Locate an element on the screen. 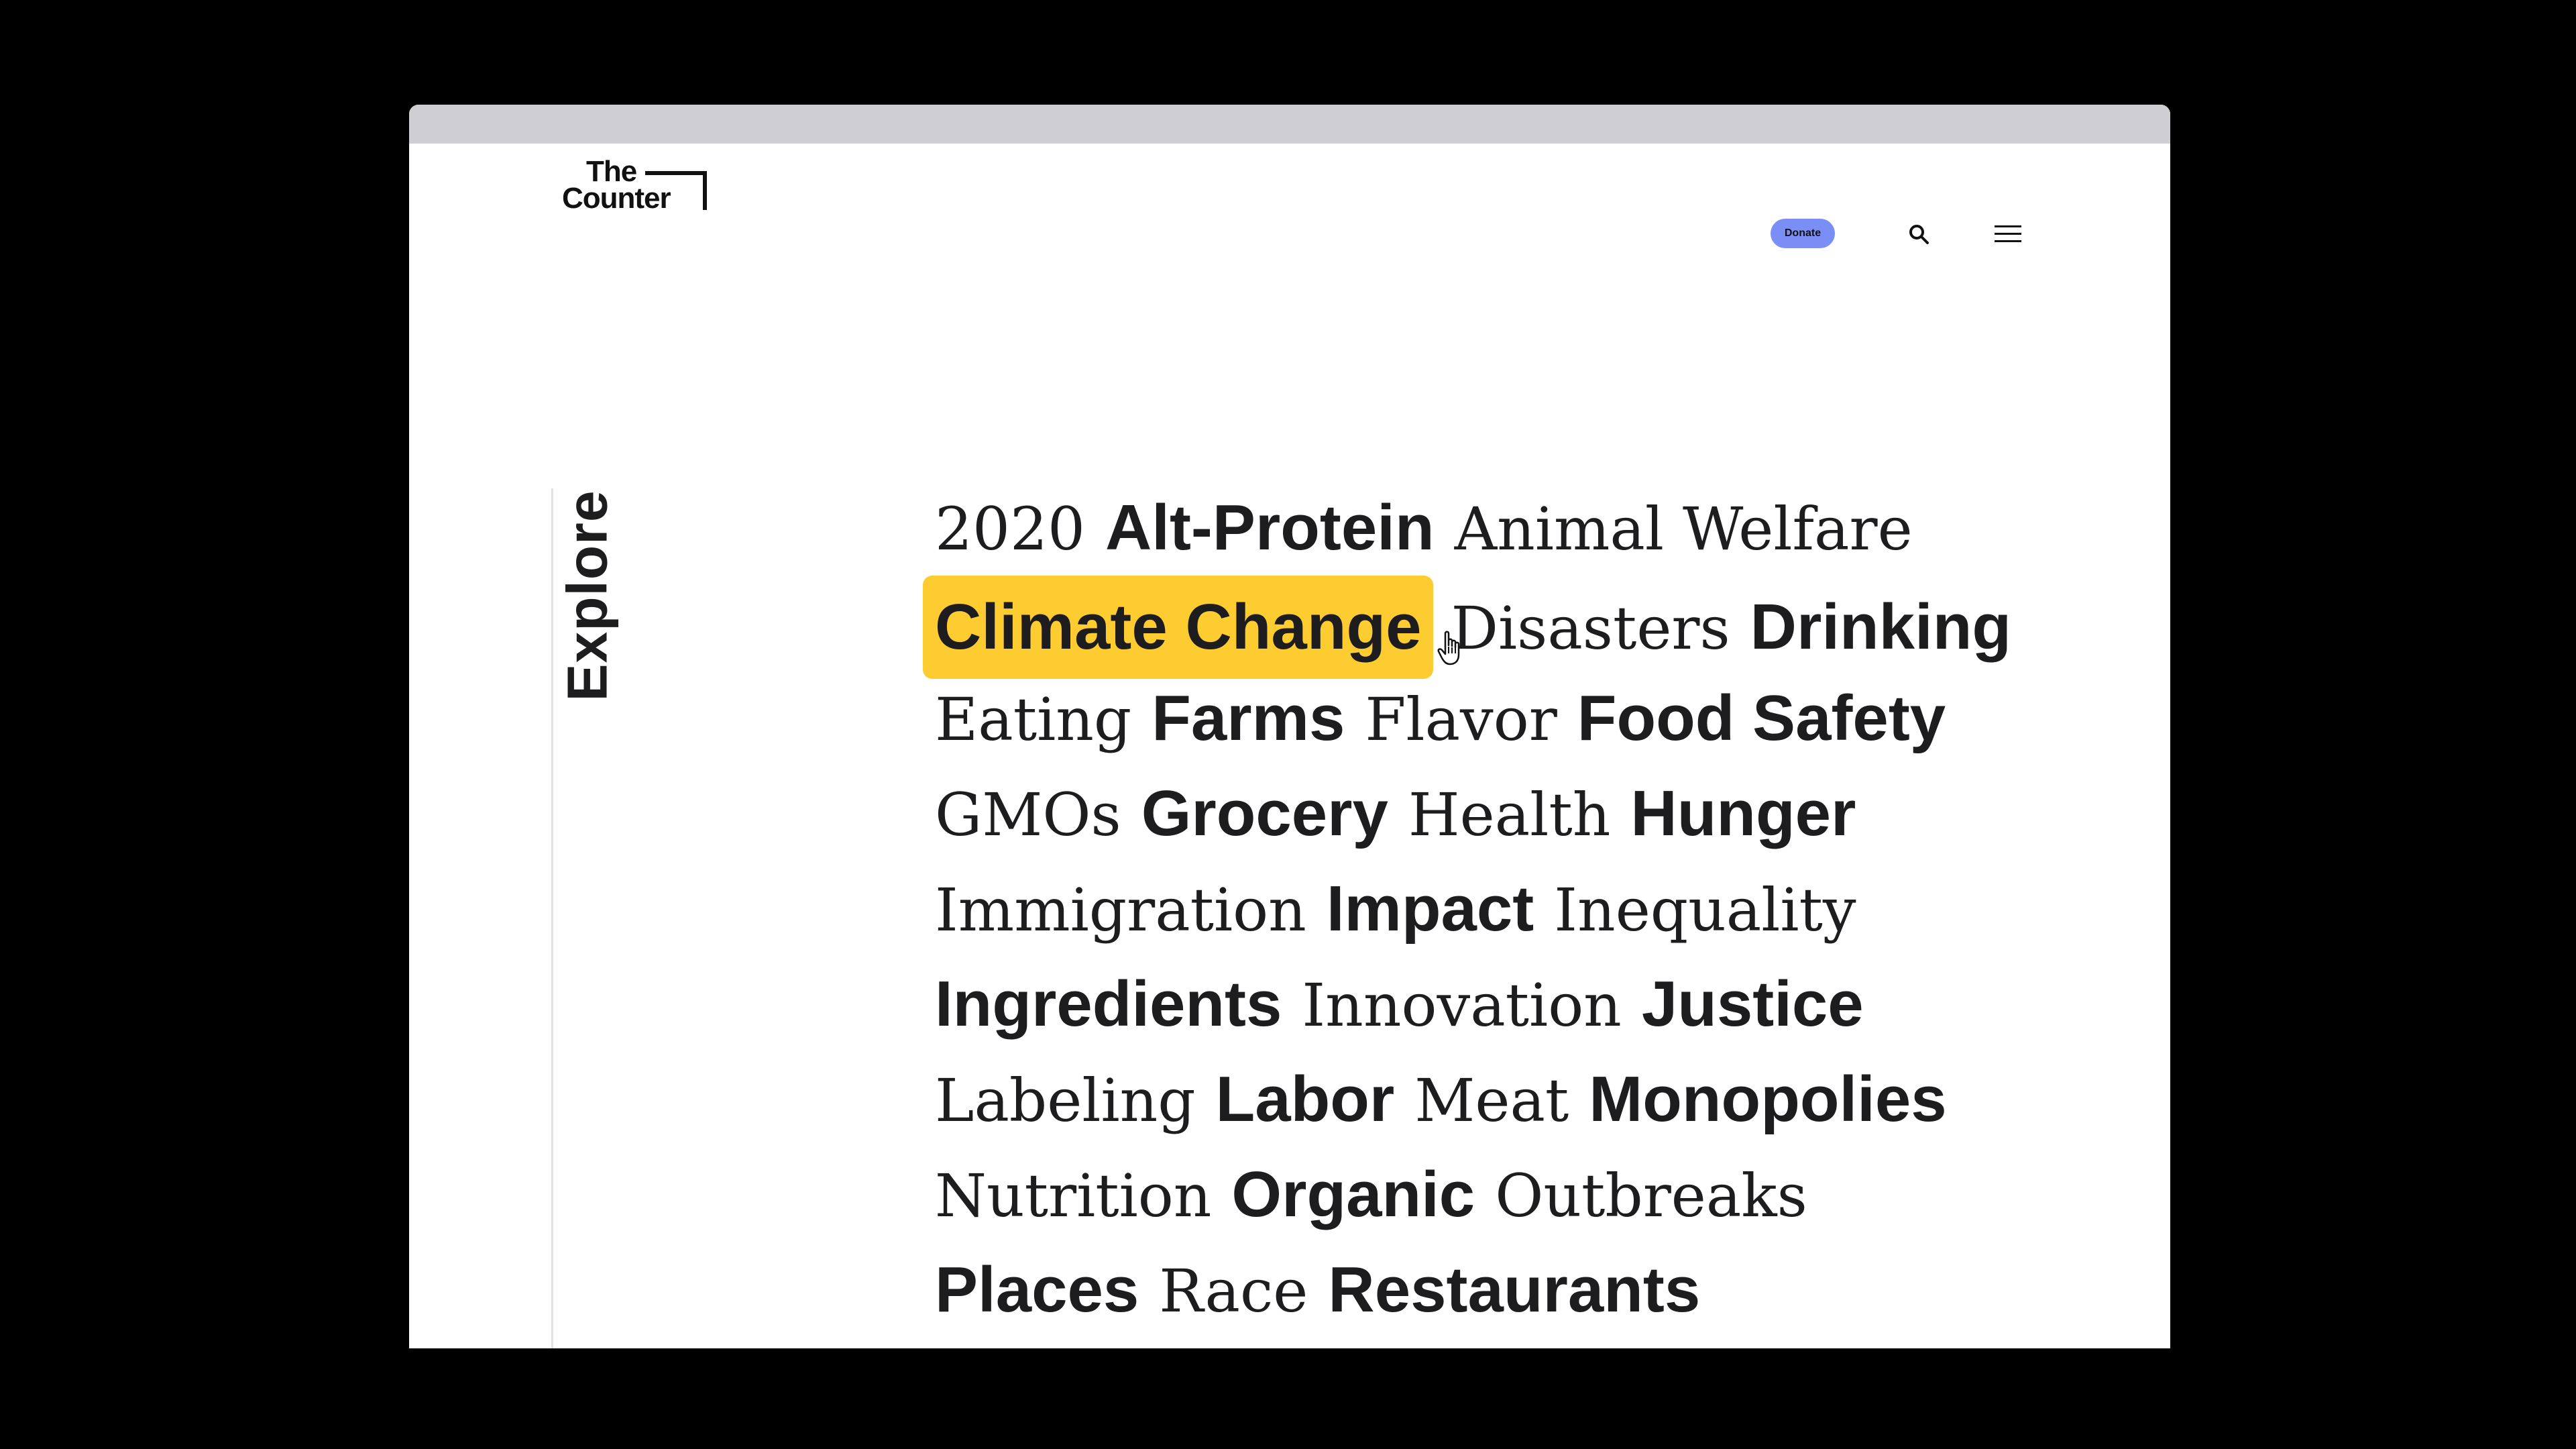 The width and height of the screenshot is (2576, 1449). topic-link-immigration: Immigration is located at coordinates (1120, 910).